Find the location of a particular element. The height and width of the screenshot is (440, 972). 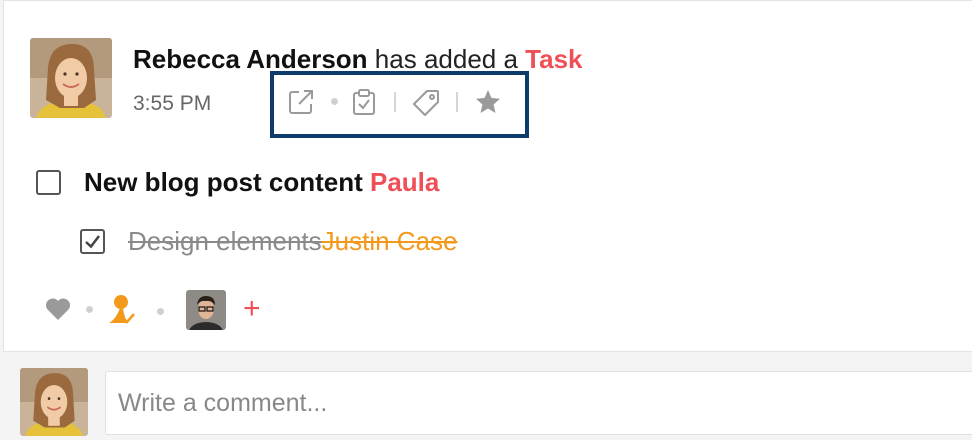

post-object-type: Task is located at coordinates (553, 59).